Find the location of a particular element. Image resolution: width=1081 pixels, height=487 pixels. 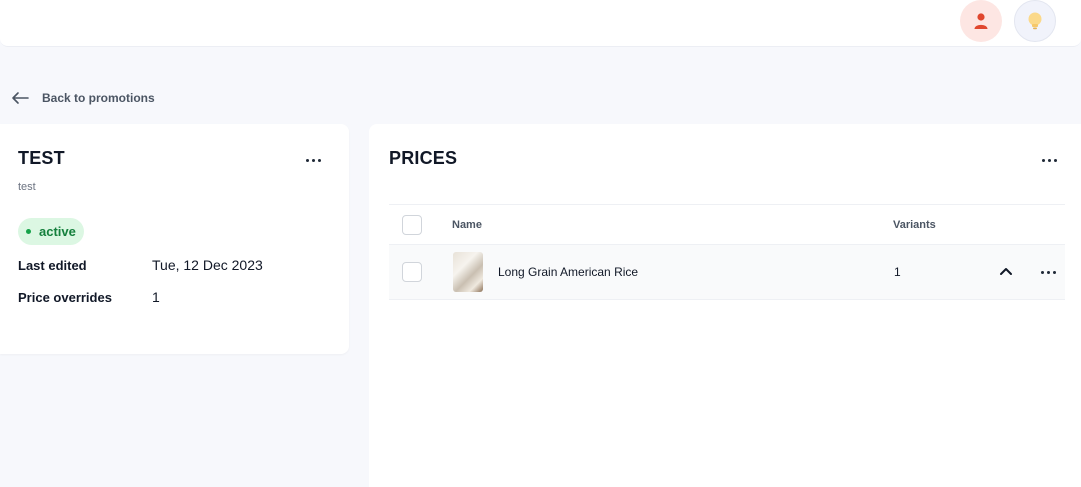

row-more-button is located at coordinates (1048, 272).